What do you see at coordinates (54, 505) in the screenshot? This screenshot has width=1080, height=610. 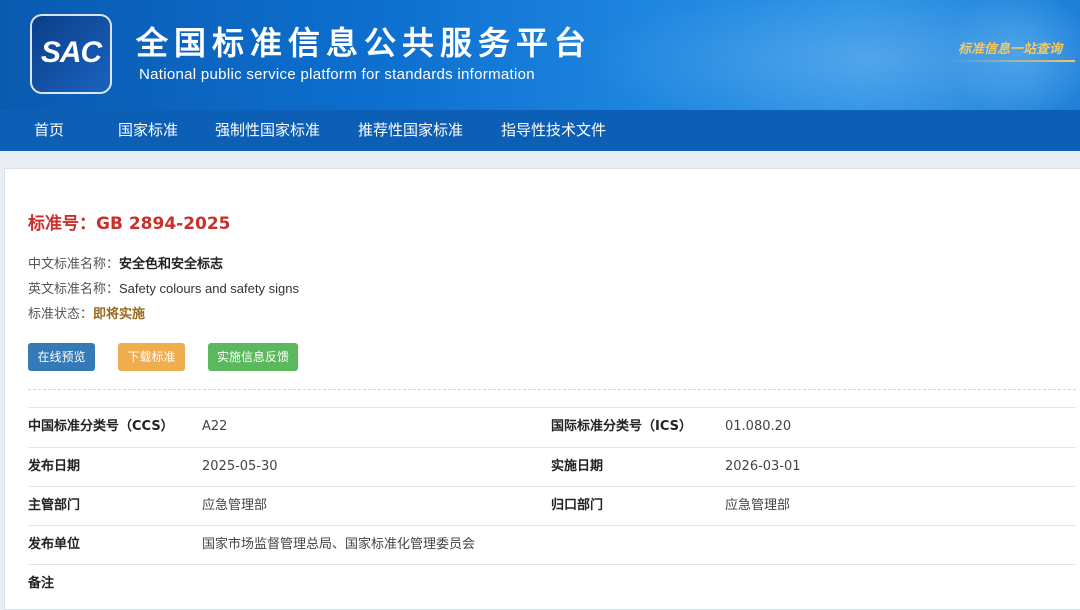 I see `department-label: 主管部门` at bounding box center [54, 505].